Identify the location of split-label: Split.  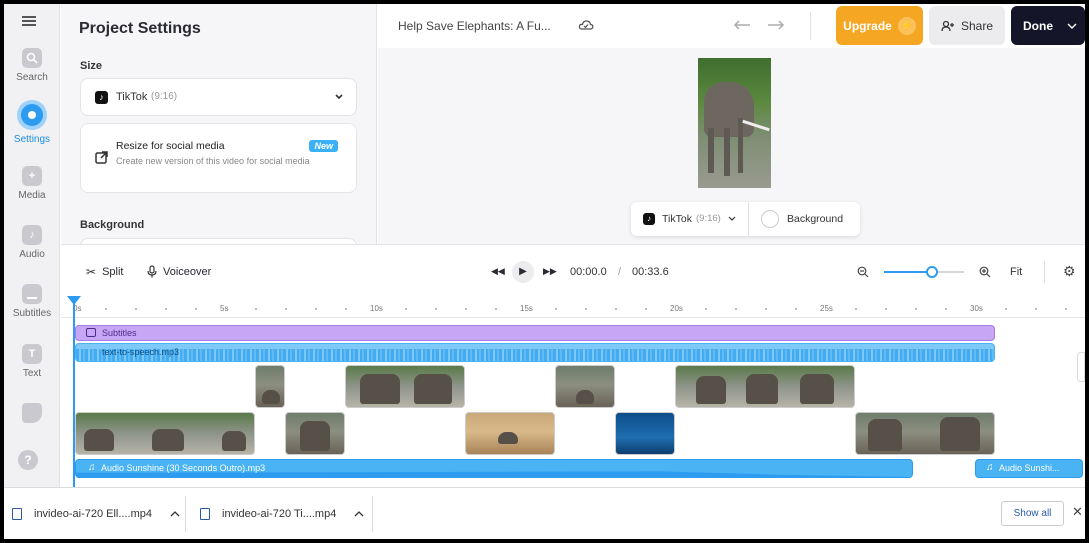
(113, 272).